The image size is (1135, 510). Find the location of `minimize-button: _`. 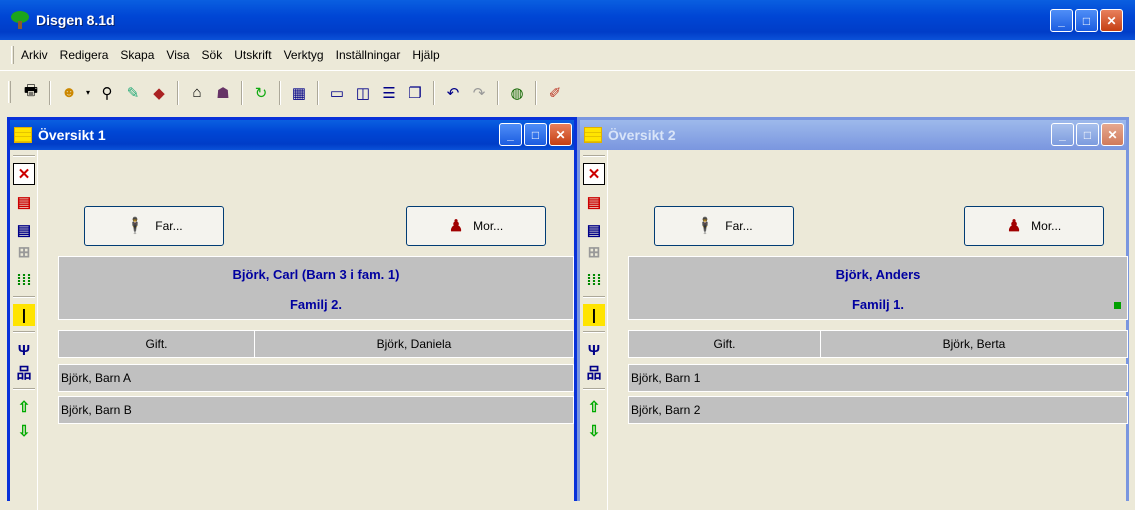

minimize-button: _ is located at coordinates (1061, 20).